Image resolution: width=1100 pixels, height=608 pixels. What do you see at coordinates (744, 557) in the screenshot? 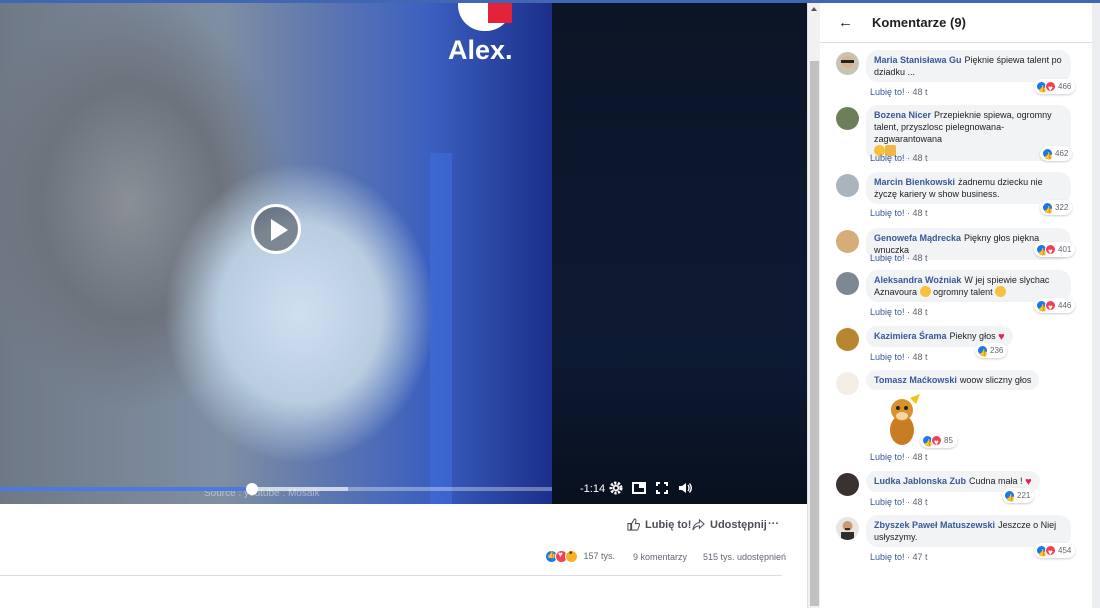
I see `shares-count: 515 tys. udostępnień` at bounding box center [744, 557].